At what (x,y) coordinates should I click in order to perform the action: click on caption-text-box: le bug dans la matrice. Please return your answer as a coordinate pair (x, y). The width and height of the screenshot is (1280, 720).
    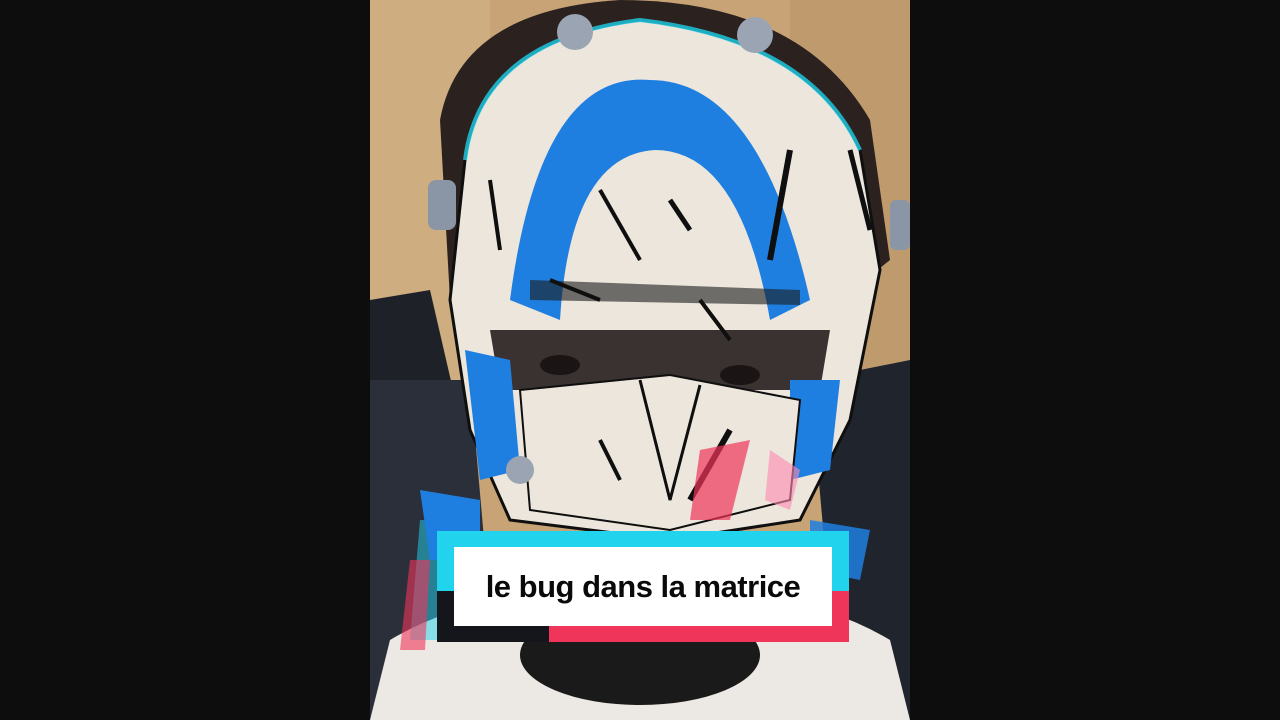
    Looking at the image, I should click on (643, 586).